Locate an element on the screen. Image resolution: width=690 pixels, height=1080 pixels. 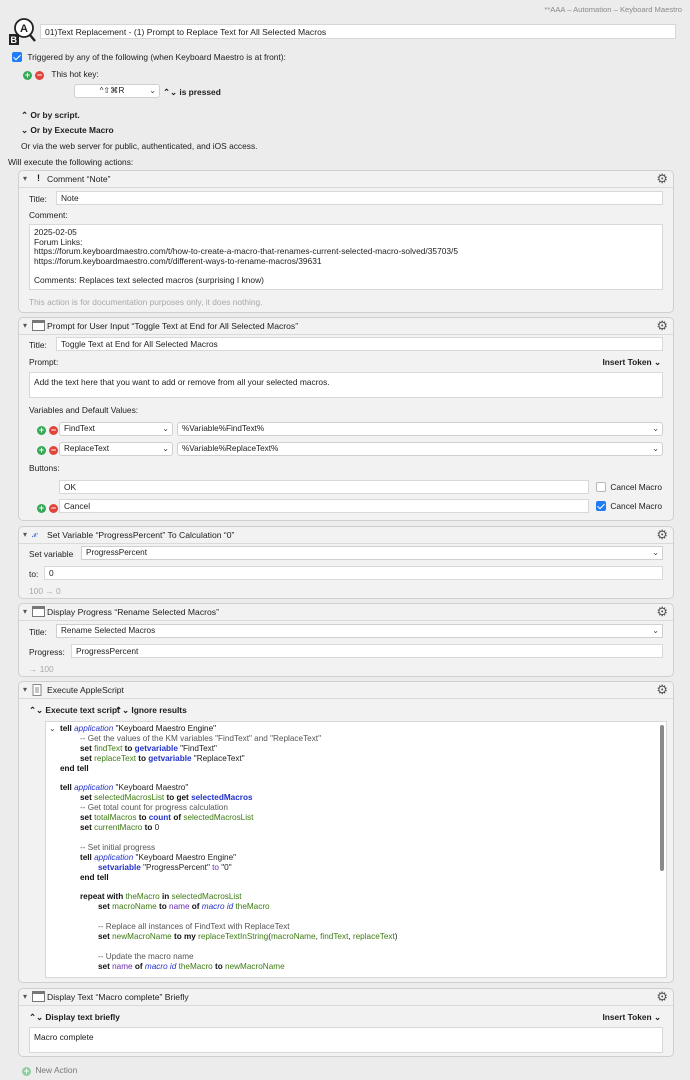
new-action-label: New Action is located at coordinates (56, 1070).